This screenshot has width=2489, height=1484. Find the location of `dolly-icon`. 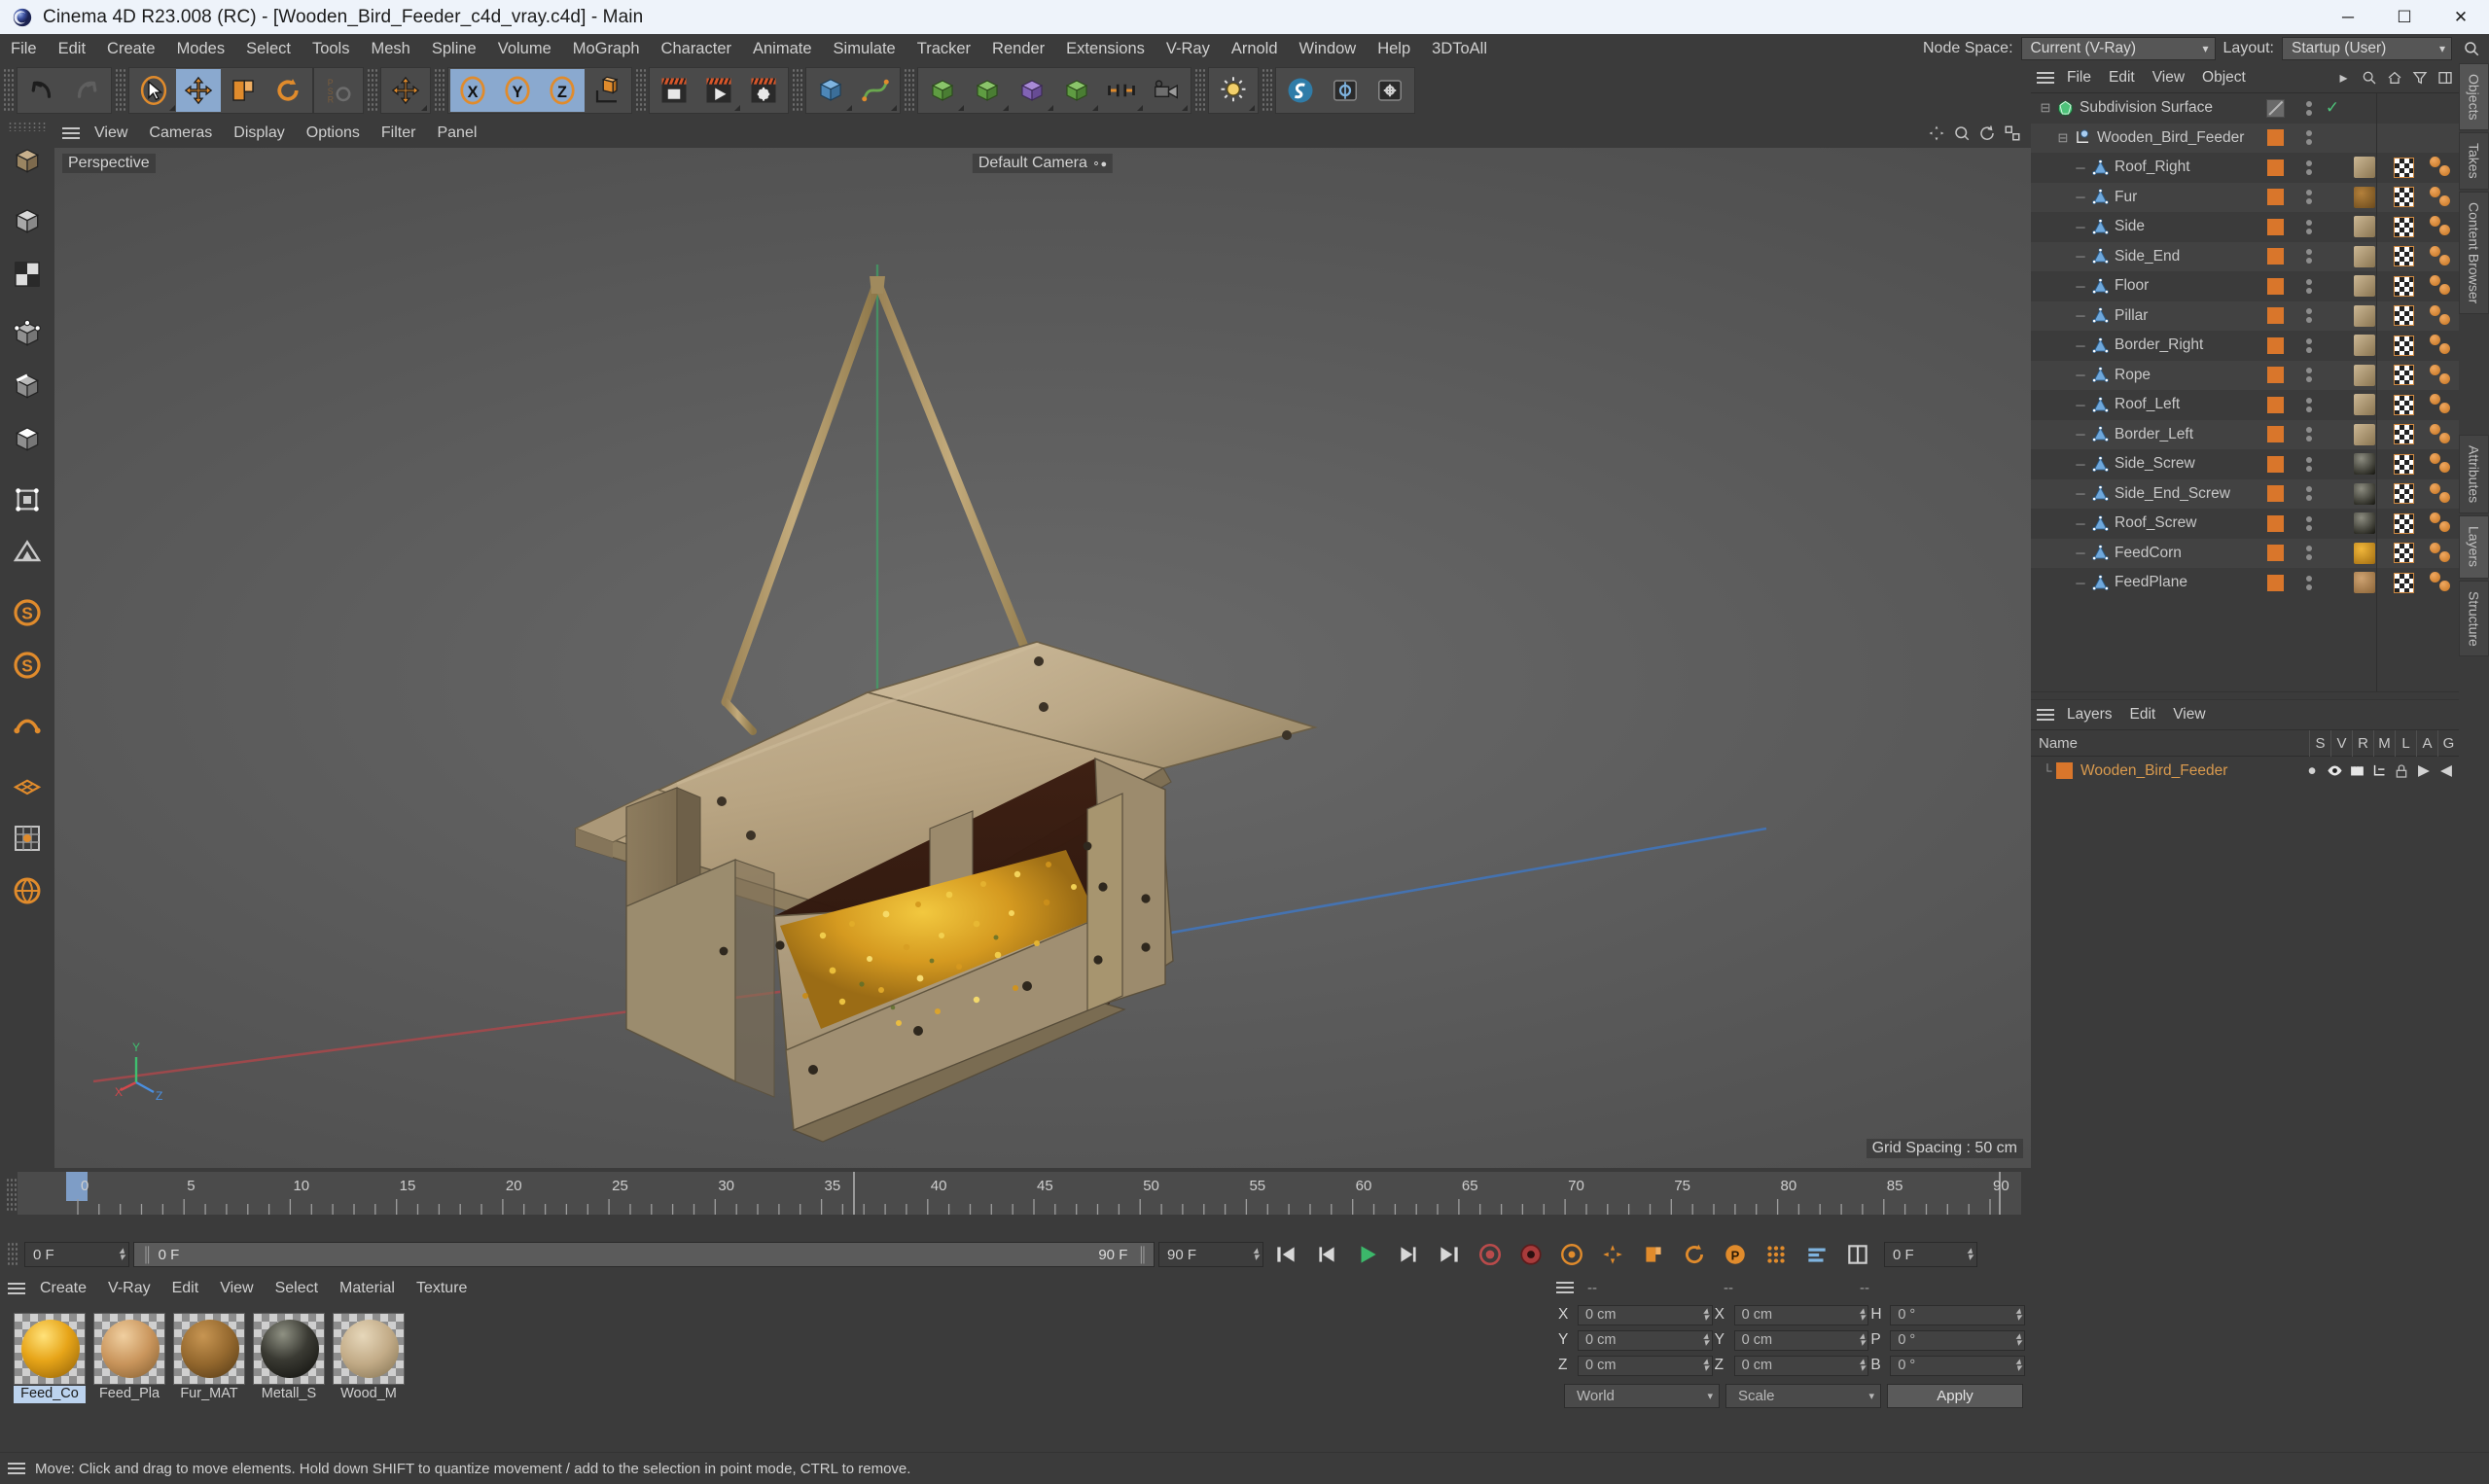

dolly-icon is located at coordinates (1962, 134).